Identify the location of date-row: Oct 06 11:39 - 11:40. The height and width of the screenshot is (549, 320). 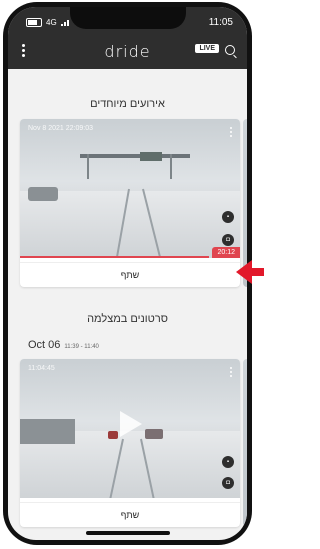
(63, 345).